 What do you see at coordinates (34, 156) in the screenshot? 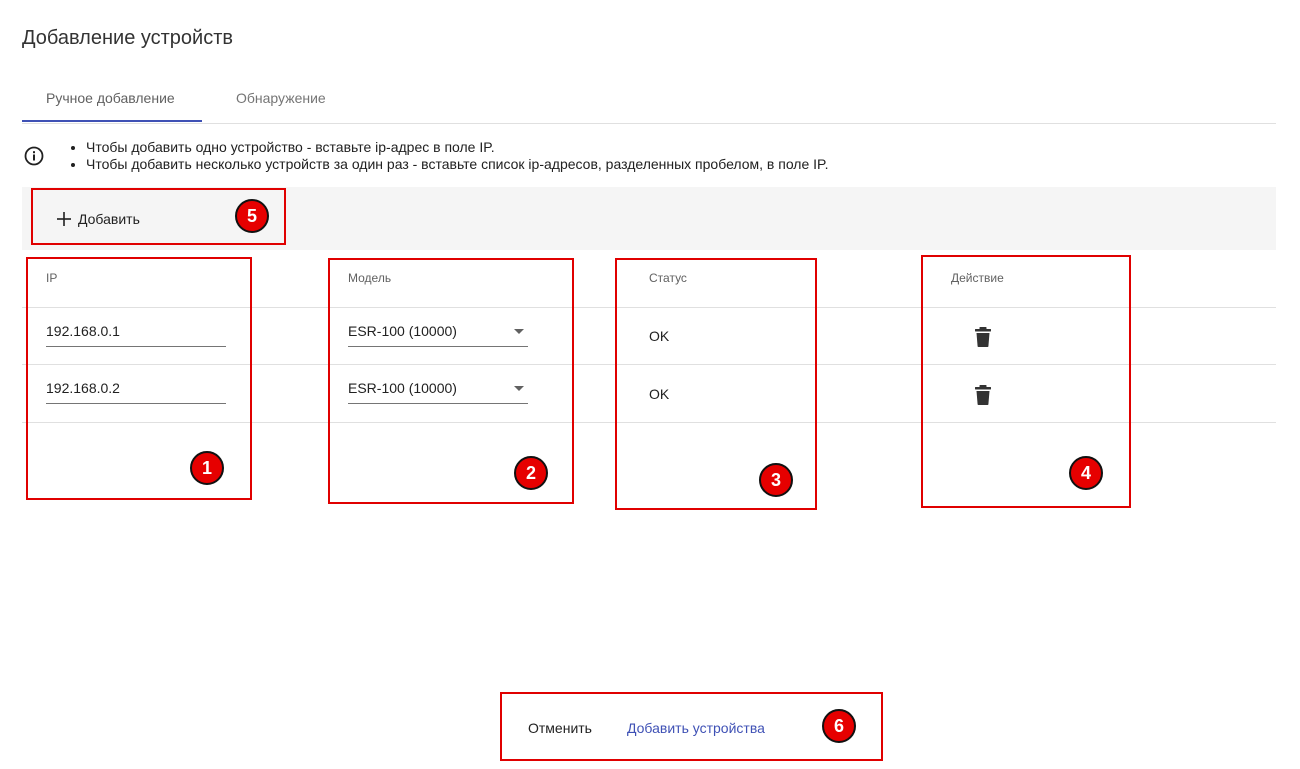
I see `info-circle-icon` at bounding box center [34, 156].